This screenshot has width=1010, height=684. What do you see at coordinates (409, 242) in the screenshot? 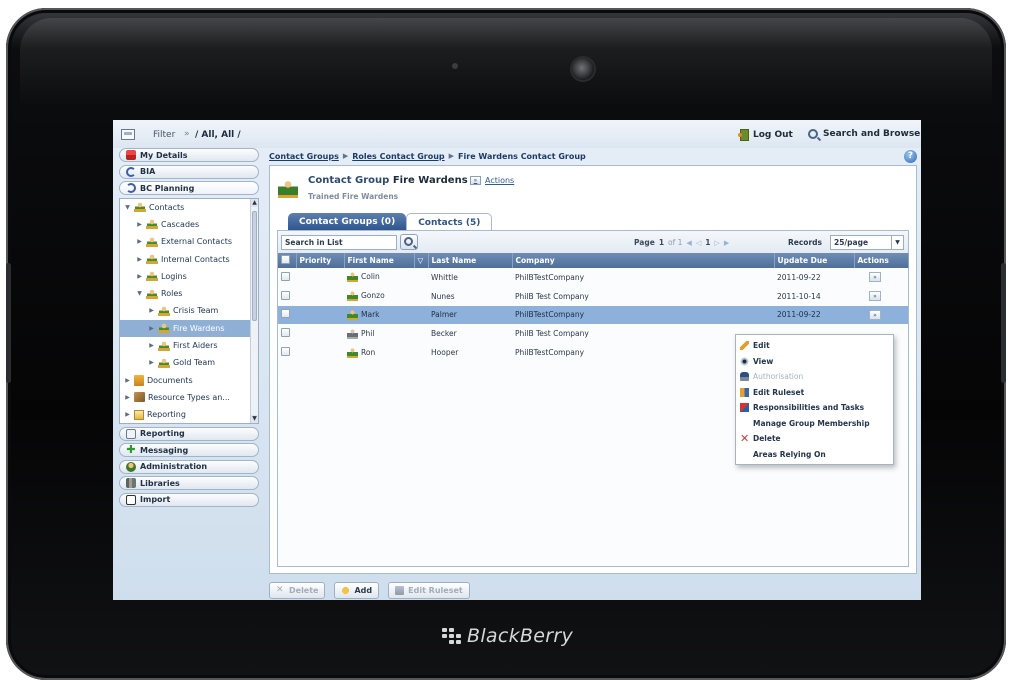
I see `search-button` at bounding box center [409, 242].